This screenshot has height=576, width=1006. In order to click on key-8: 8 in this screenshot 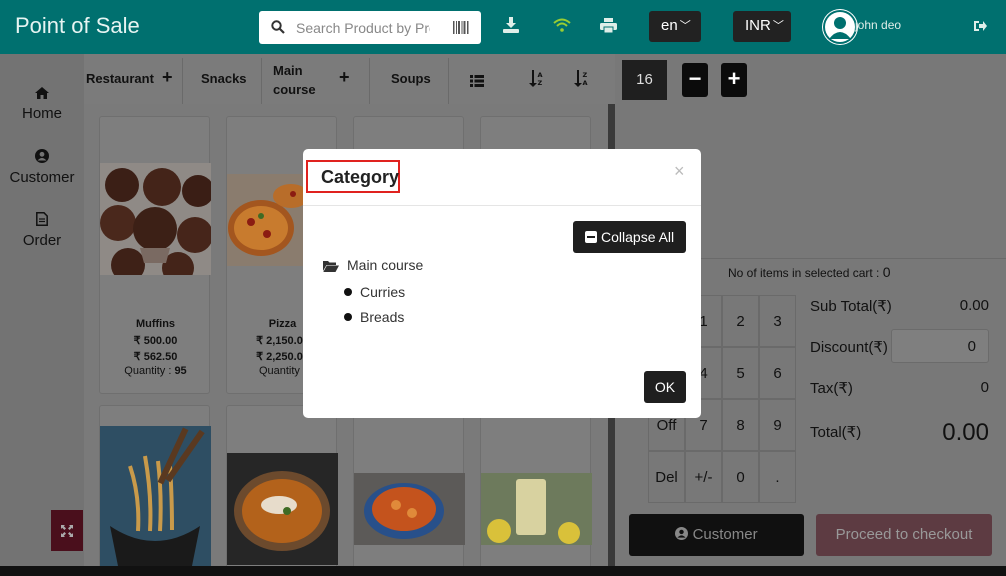, I will do `click(740, 425)`.